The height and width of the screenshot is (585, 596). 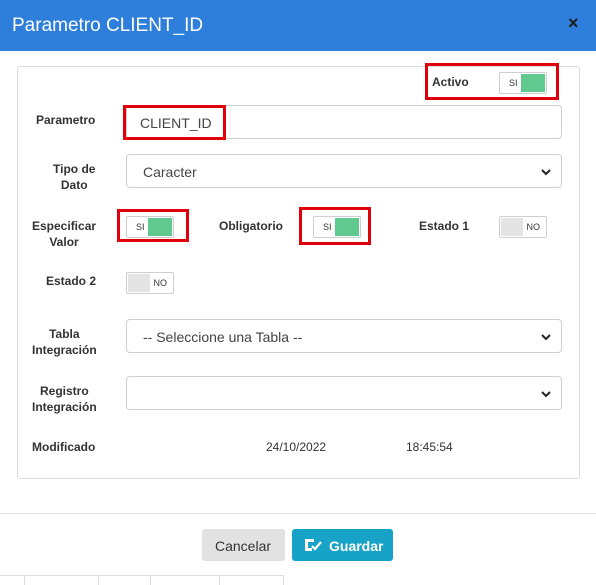 I want to click on dialog-header: Parametro CLIENT_ID ×, so click(x=298, y=25).